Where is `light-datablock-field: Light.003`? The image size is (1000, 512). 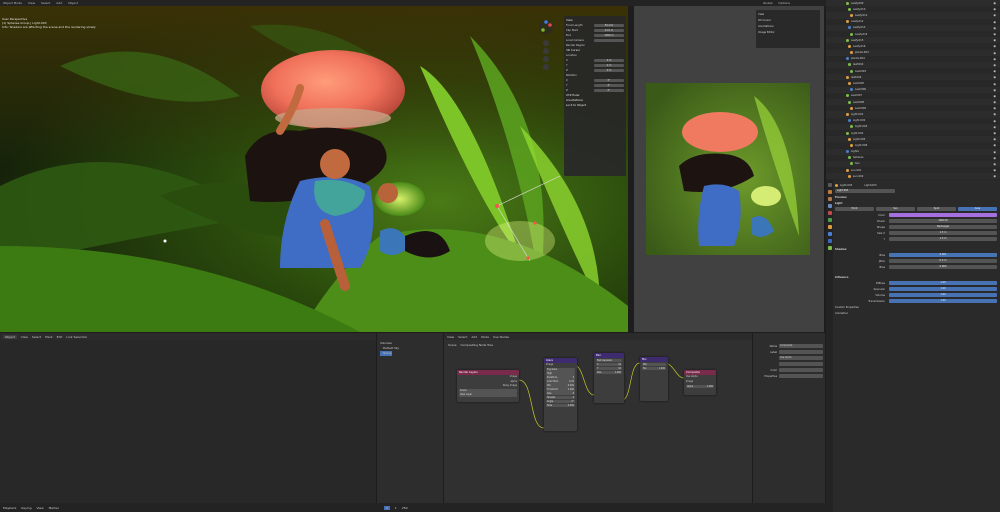
light-datablock-field: Light.003 is located at coordinates (865, 191).